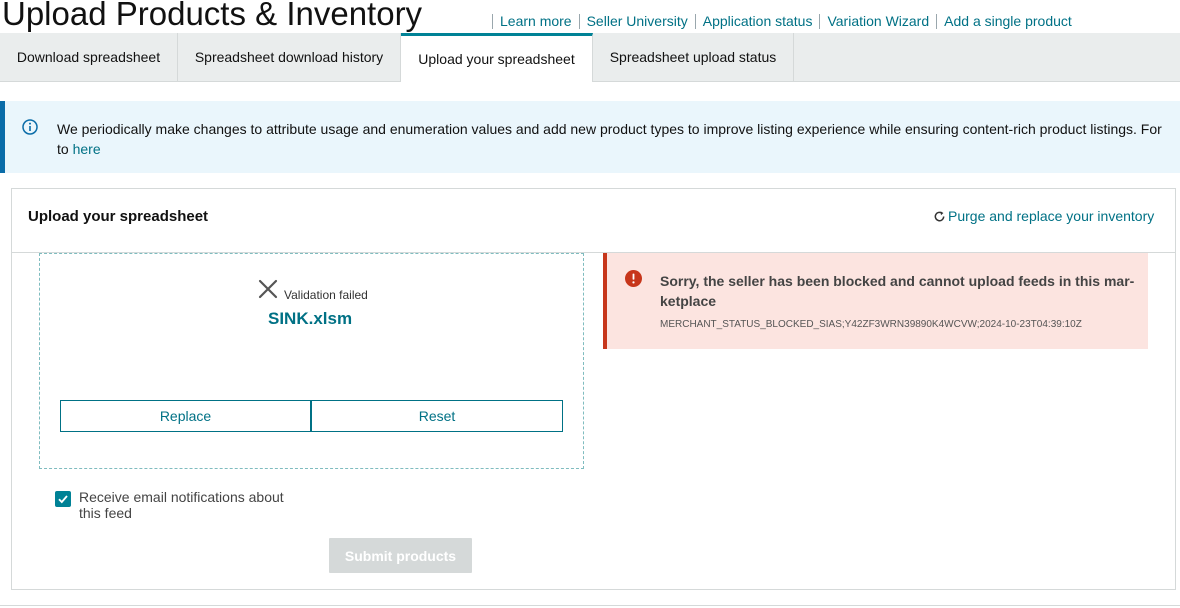 The image size is (1180, 608). Describe the element at coordinates (536, 21) in the screenshot. I see `learn-more-link: Learn more` at that location.